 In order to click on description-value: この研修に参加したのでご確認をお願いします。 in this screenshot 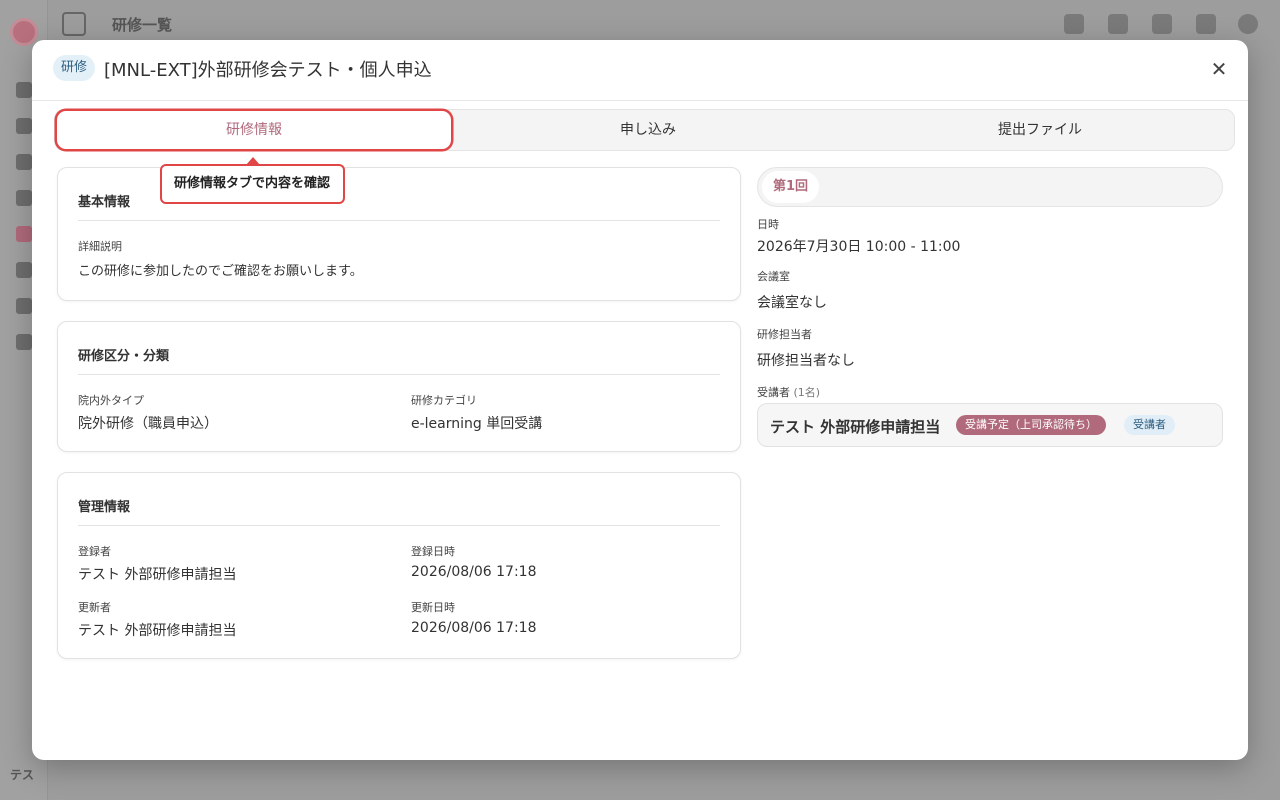, I will do `click(220, 271)`.